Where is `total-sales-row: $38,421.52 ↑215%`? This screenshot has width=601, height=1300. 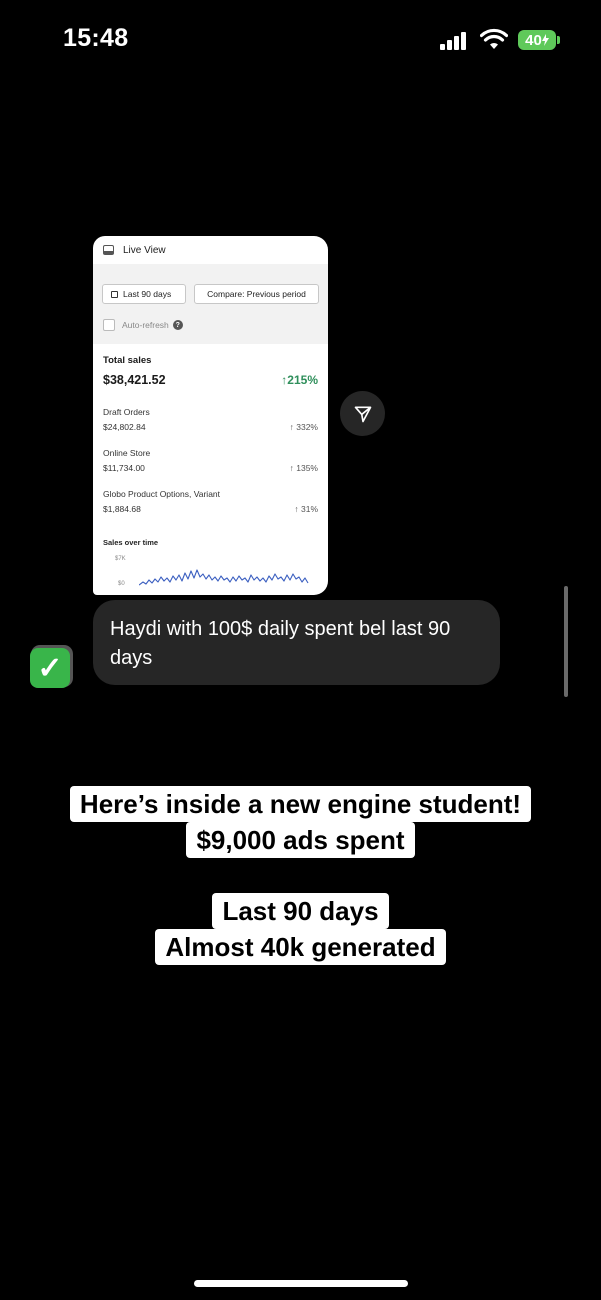 total-sales-row: $38,421.52 ↑215% is located at coordinates (210, 380).